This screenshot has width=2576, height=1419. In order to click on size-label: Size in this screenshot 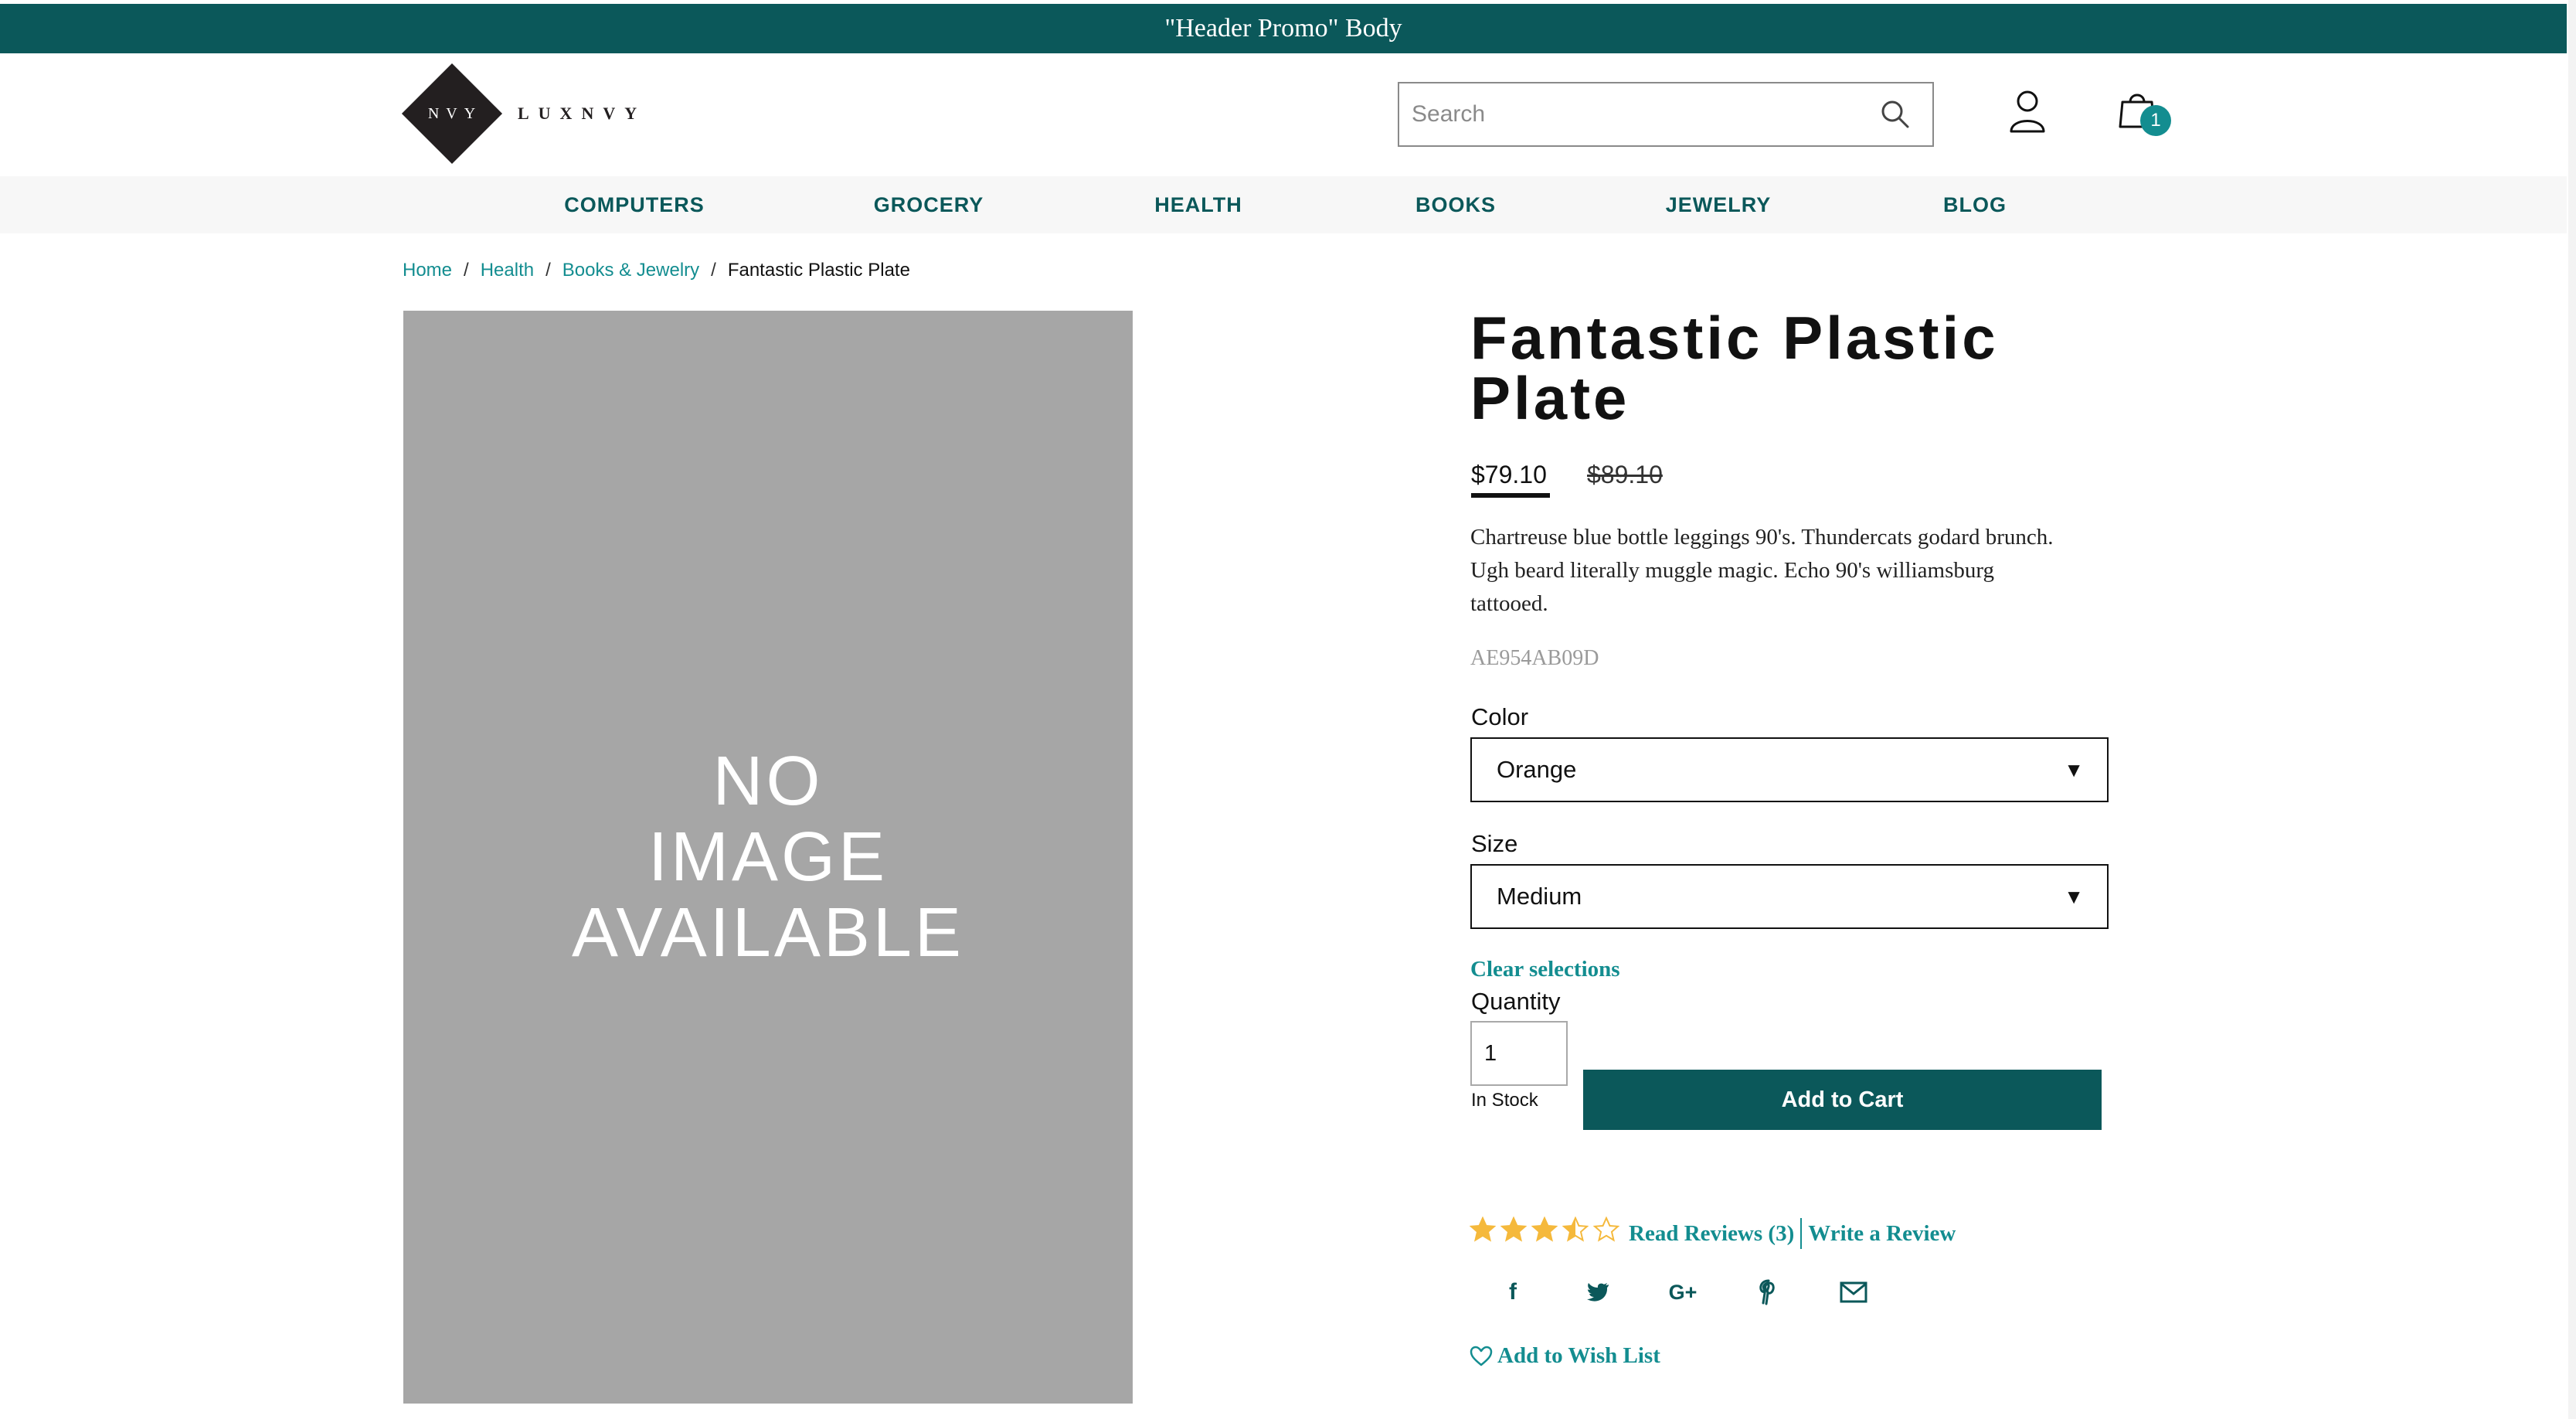, I will do `click(1494, 844)`.